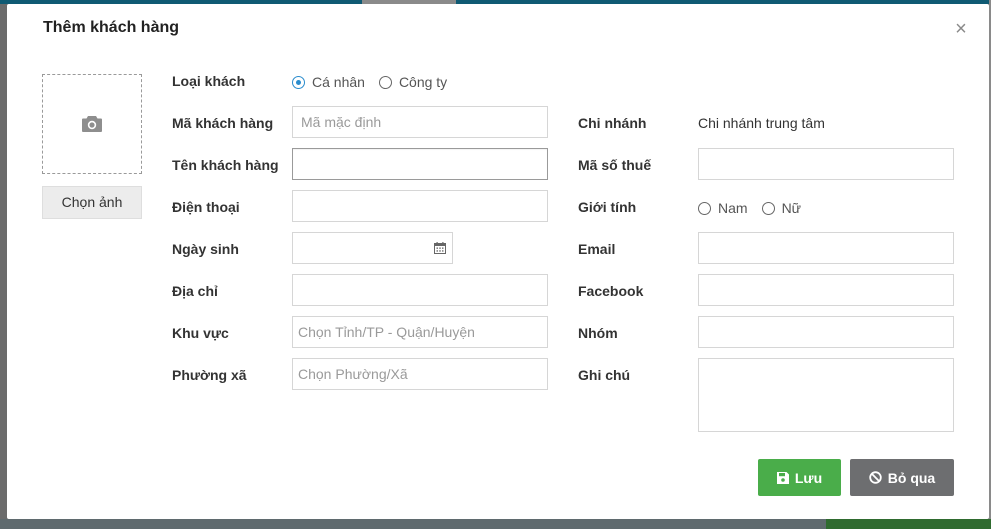 This screenshot has height=529, width=991. I want to click on dialog-title: Thêm khách hàng, so click(111, 27).